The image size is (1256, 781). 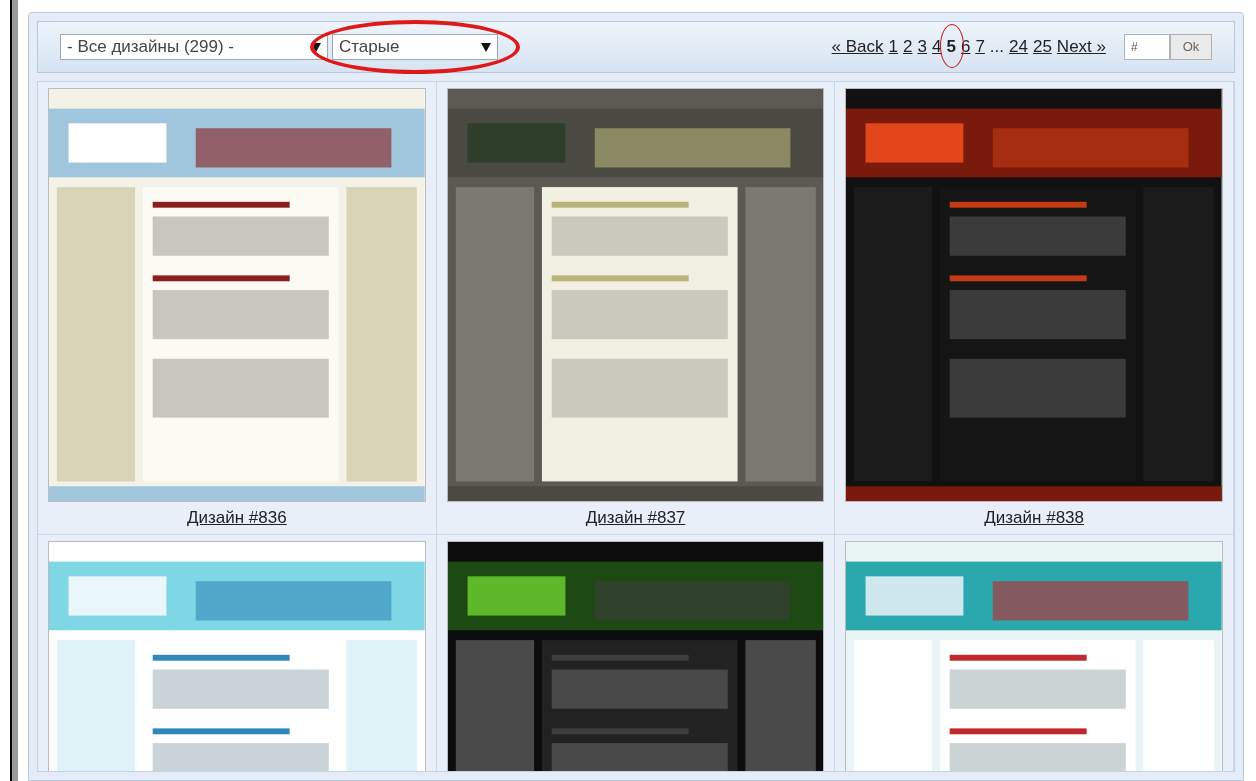 I want to click on page-link: 1, so click(x=893, y=47).